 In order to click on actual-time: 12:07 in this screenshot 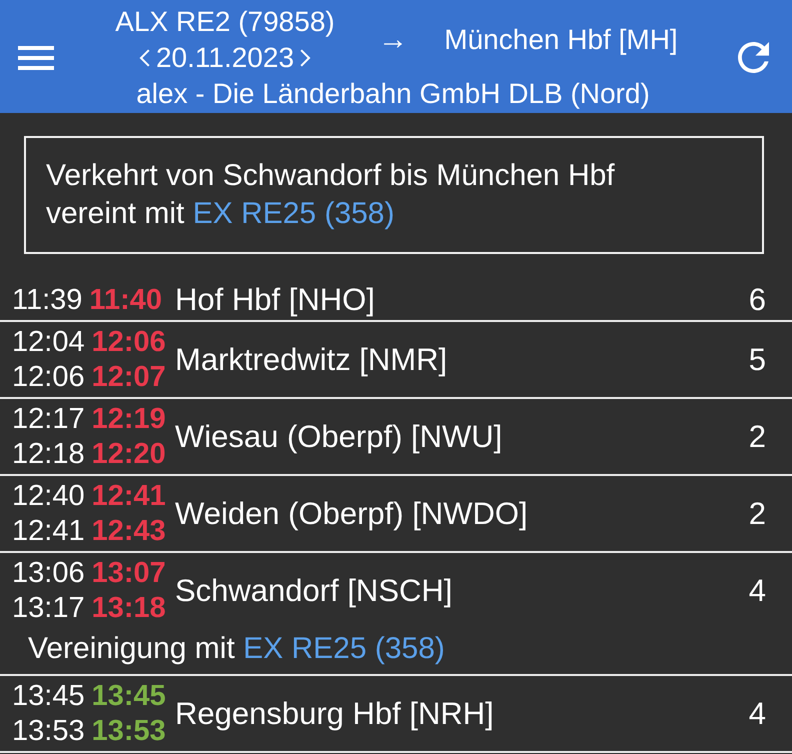, I will do `click(129, 377)`.